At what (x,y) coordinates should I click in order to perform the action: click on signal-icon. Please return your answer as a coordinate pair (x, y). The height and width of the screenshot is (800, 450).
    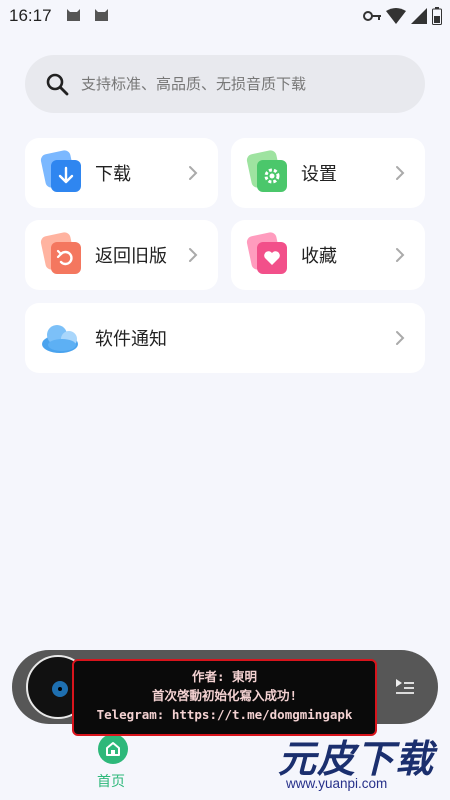
    Looking at the image, I should click on (419, 16).